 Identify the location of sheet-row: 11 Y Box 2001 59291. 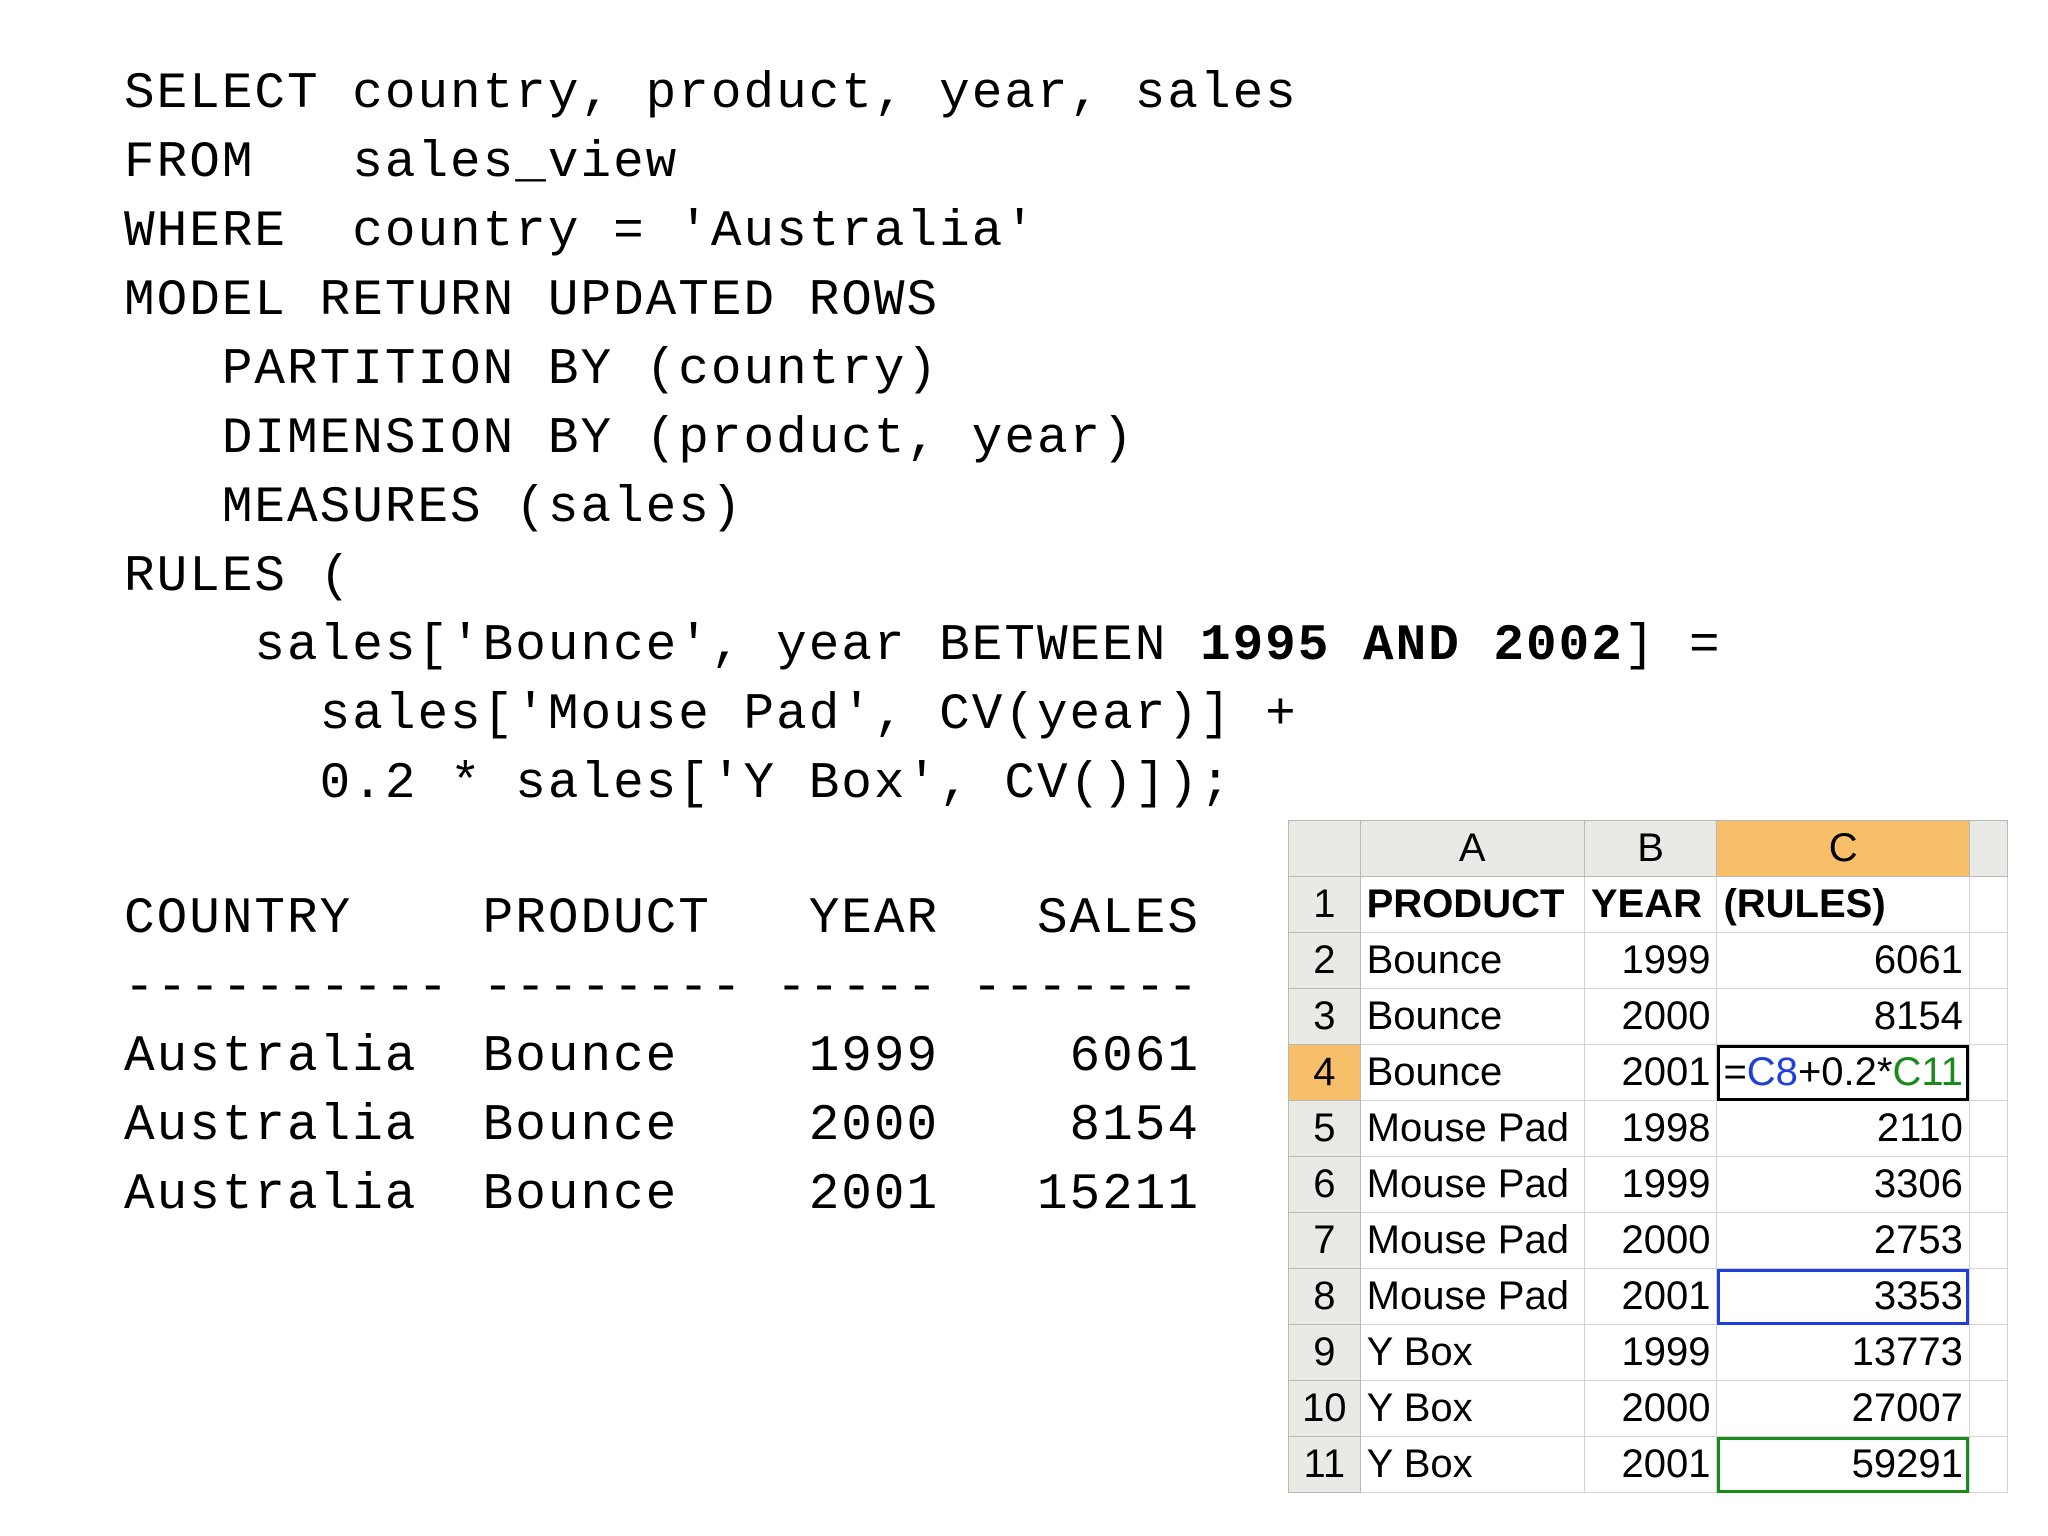
(1648, 1464).